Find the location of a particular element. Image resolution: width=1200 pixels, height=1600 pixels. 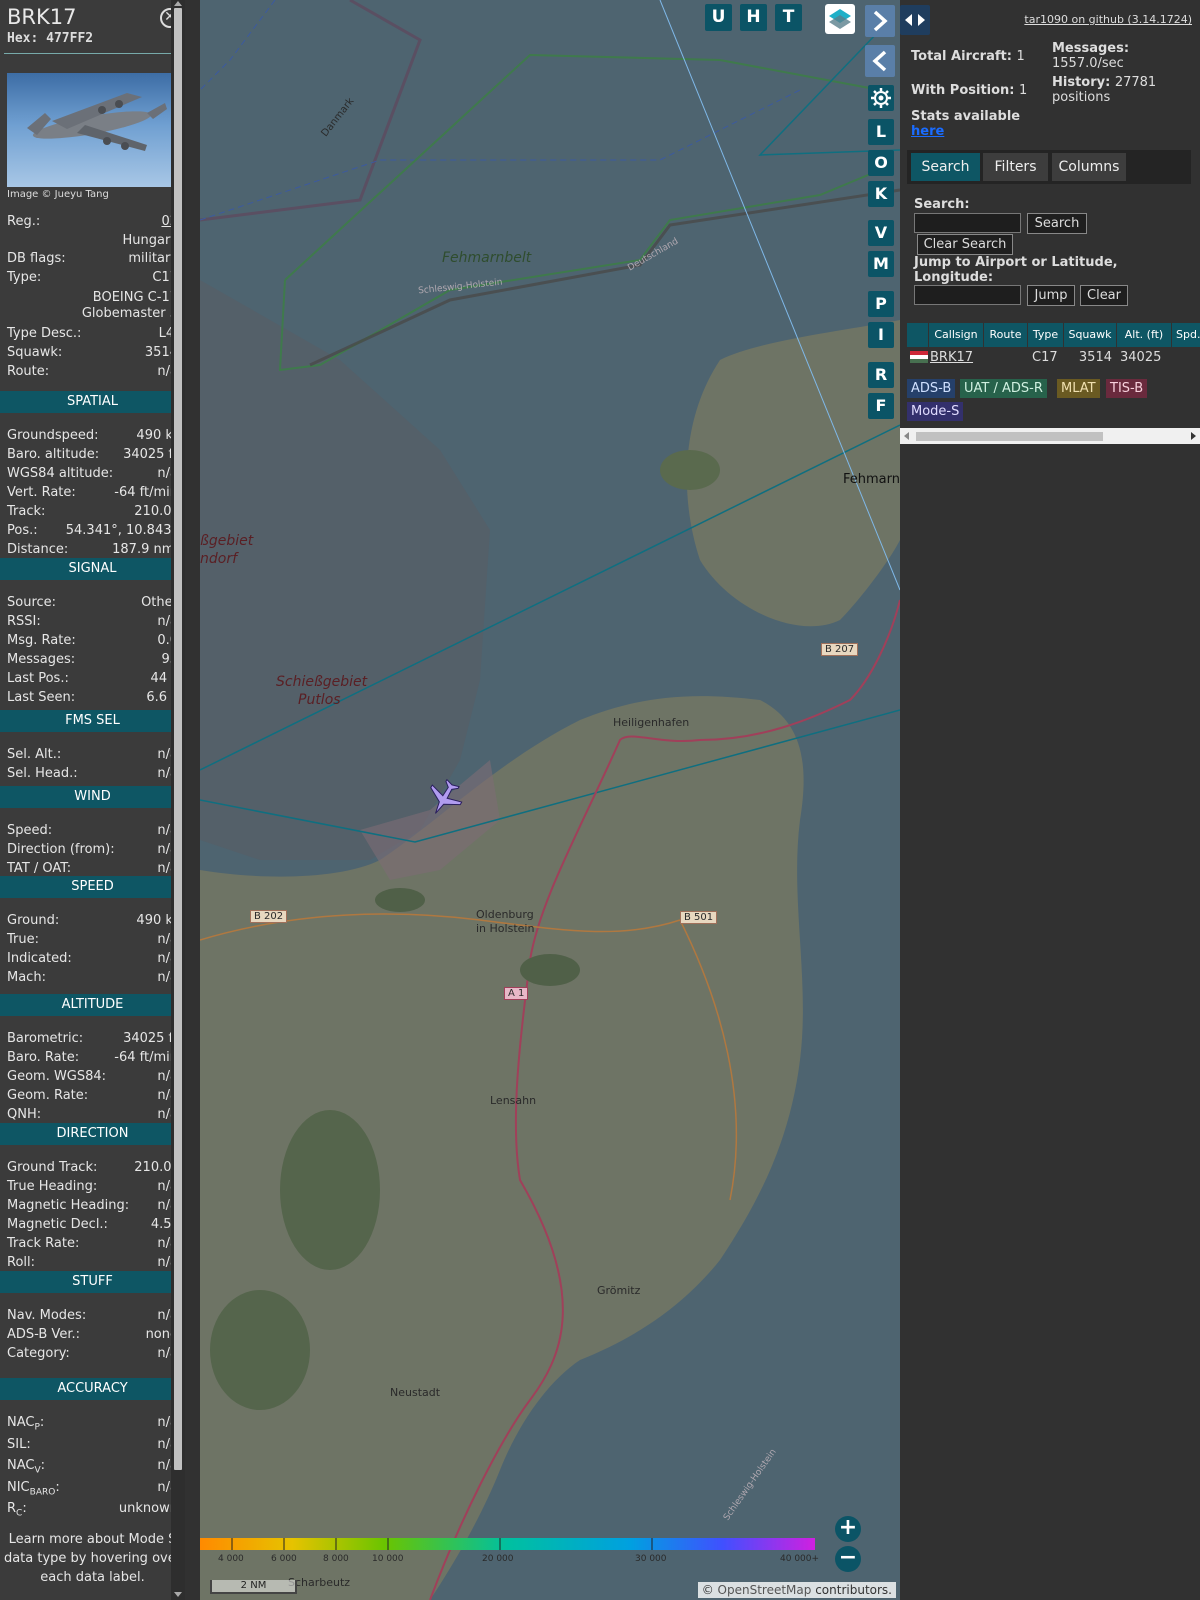

info-label: Magnetic Heading: is located at coordinates (68, 1205).